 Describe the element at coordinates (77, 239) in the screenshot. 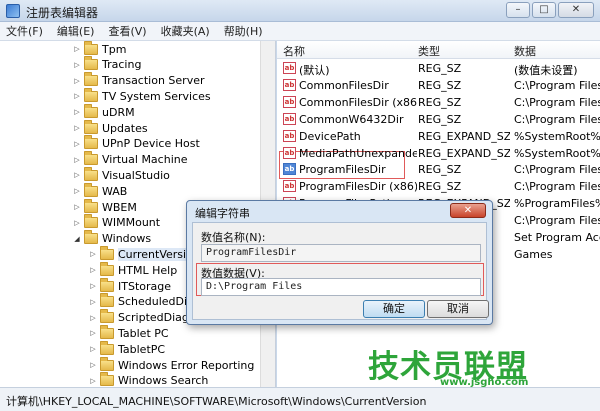

I see `collapse-arrow-icon: ◢` at that location.